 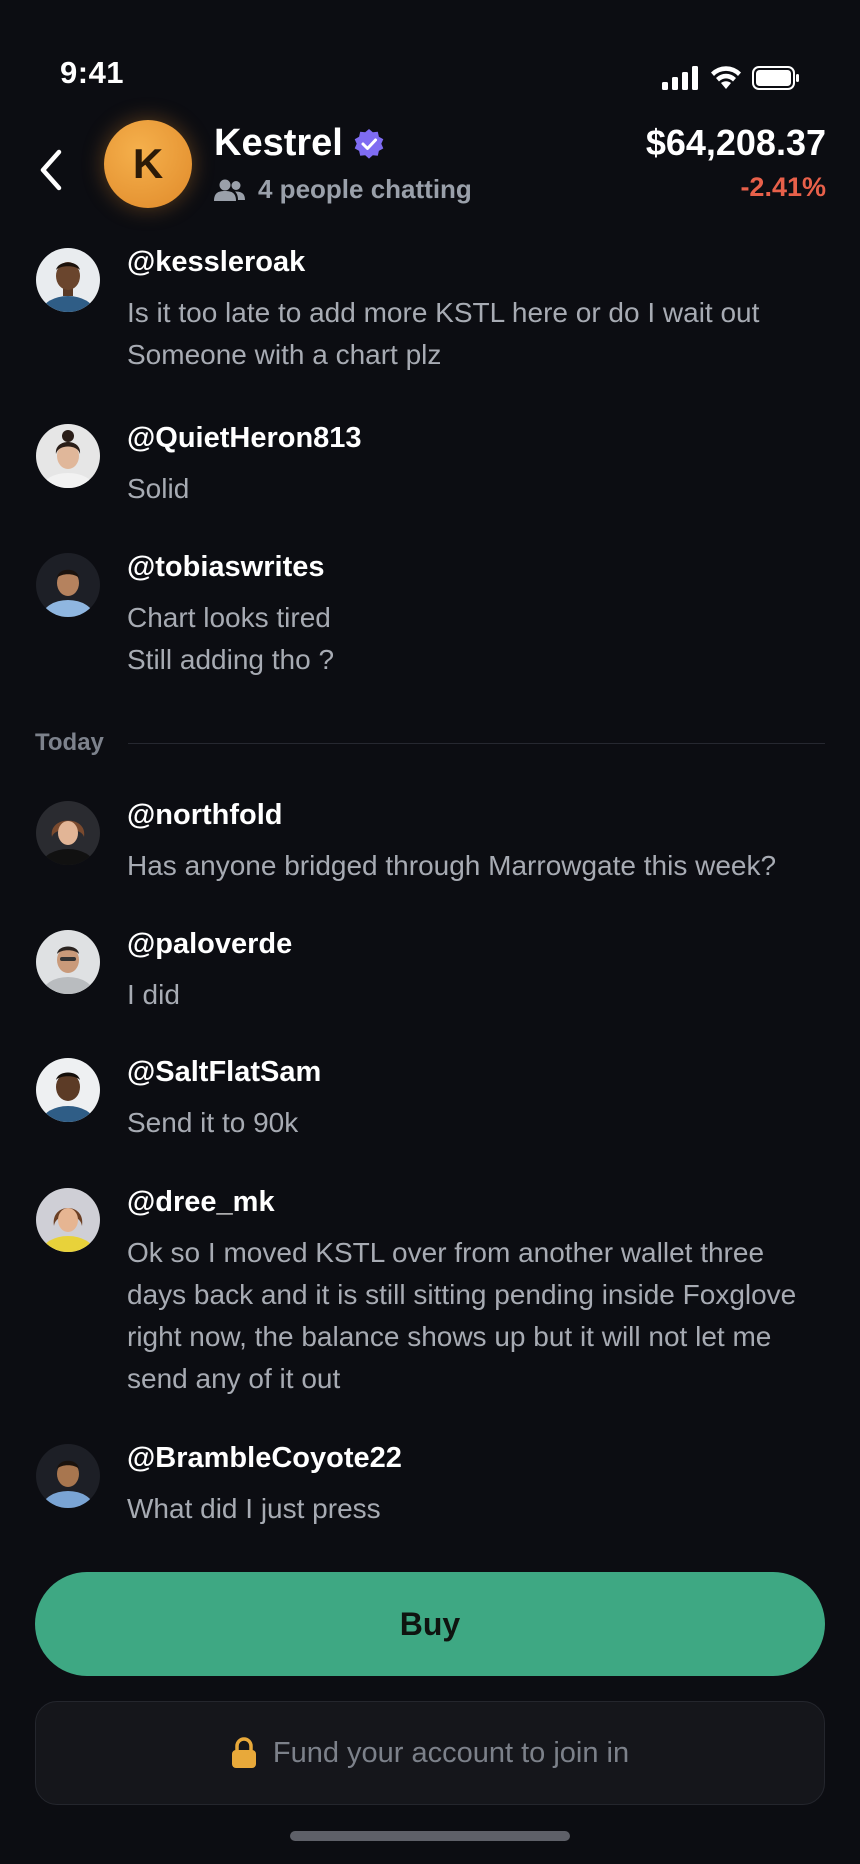 I want to click on token-initial: K, so click(x=148, y=163).